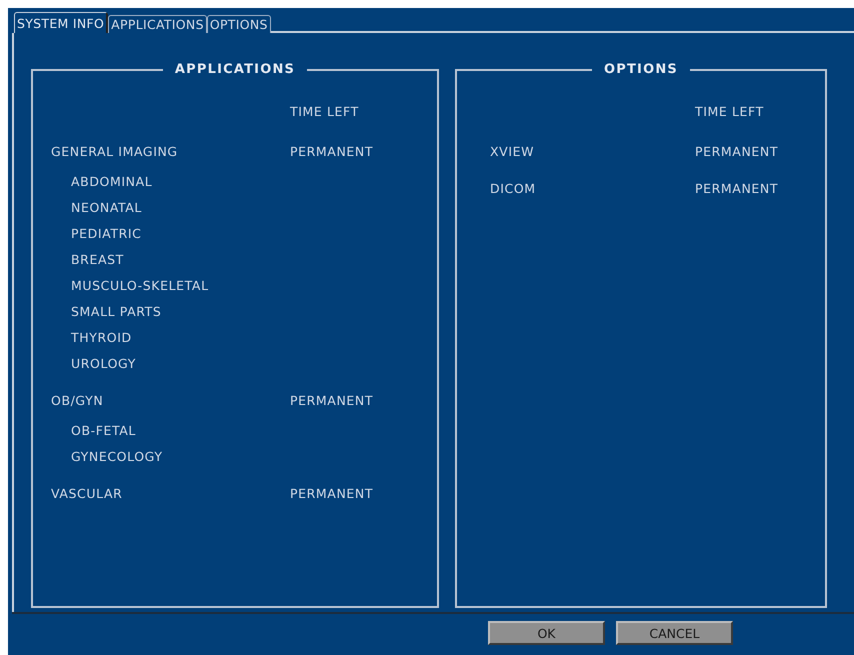 The height and width of the screenshot is (655, 854). What do you see at coordinates (116, 457) in the screenshot?
I see `sub-license-name: GYNECOLOGY` at bounding box center [116, 457].